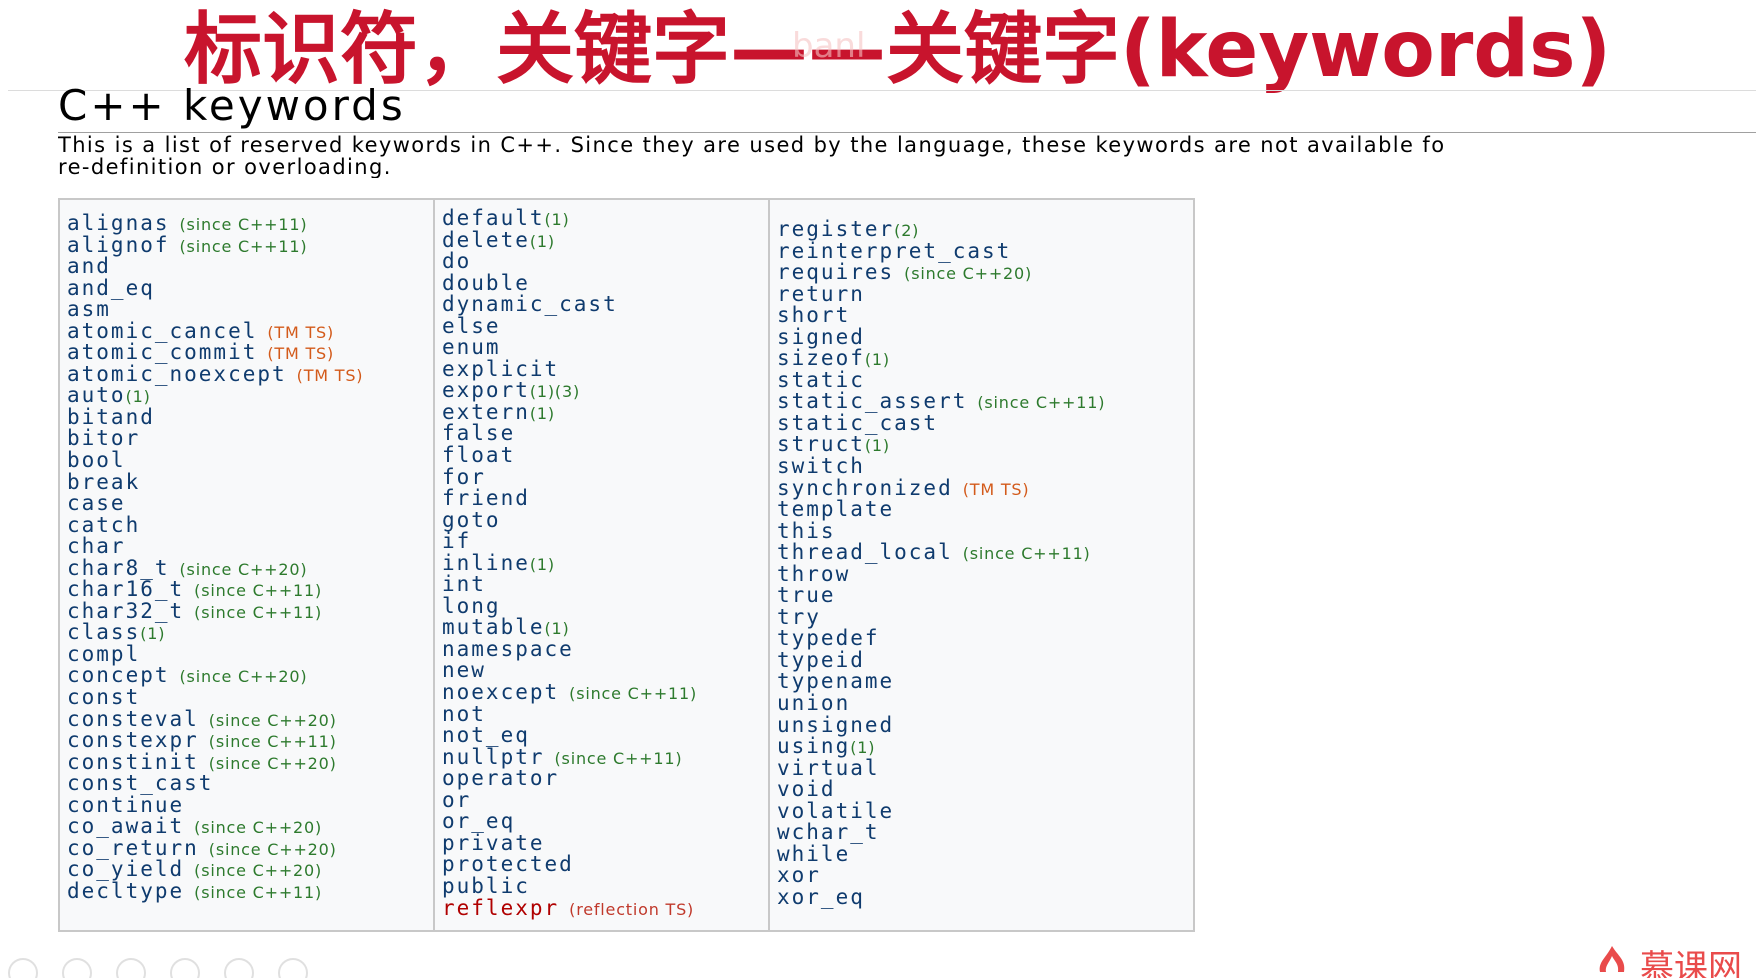 This screenshot has width=1756, height=978. I want to click on keyword-link: float, so click(478, 455).